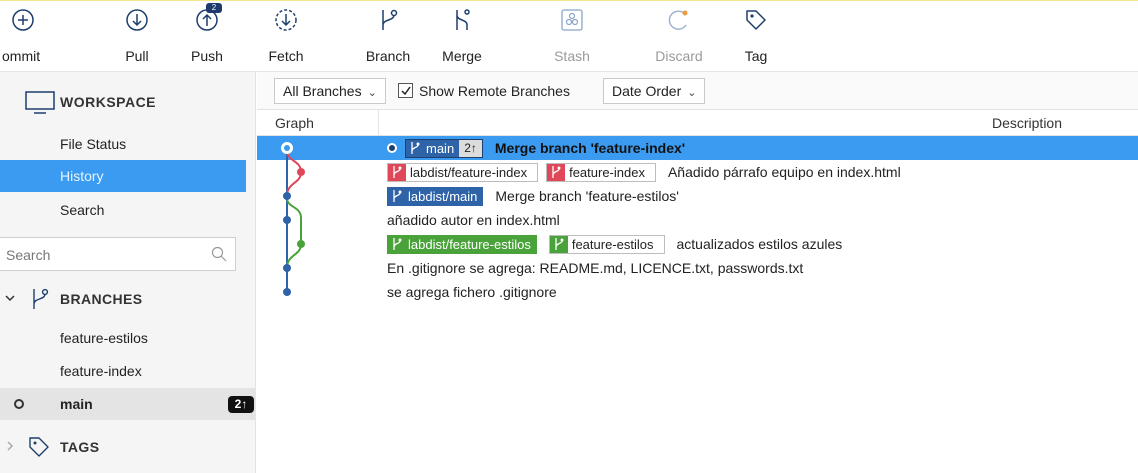 The height and width of the screenshot is (473, 1138). I want to click on sidebar-item-history: History, so click(123, 176).